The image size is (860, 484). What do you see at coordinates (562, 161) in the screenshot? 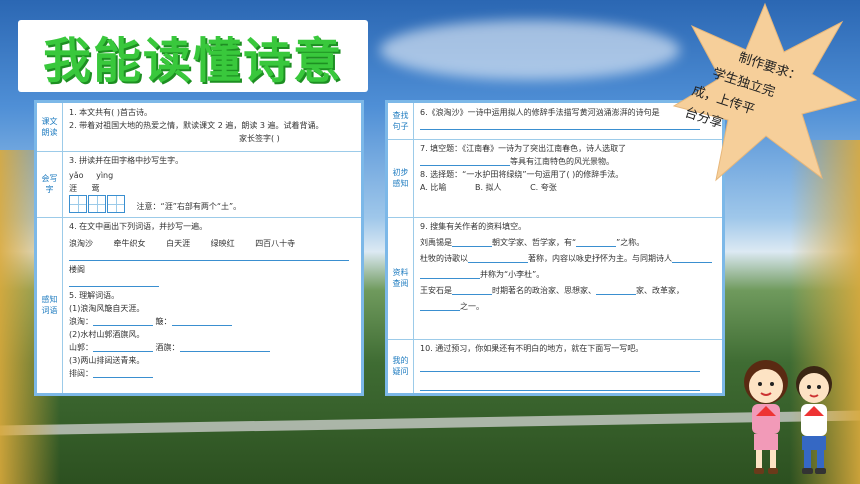
I see `question-7-tail: 等具有江南特色的风光景物。` at bounding box center [562, 161].